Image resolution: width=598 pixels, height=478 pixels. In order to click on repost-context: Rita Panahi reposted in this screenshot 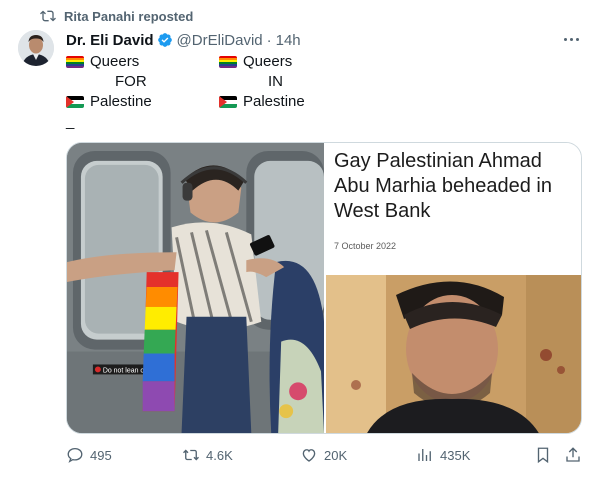, I will do `click(116, 16)`.